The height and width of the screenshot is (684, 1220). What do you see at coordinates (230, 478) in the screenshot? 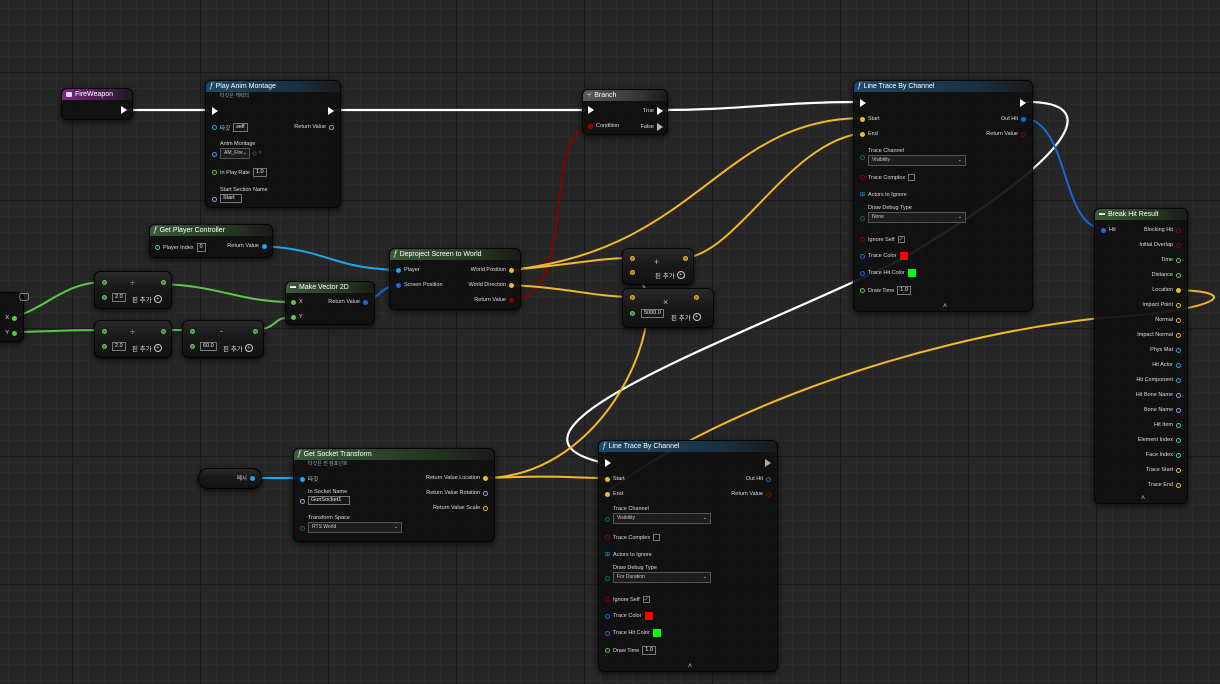
I see `mesh-variable-node: 메시` at bounding box center [230, 478].